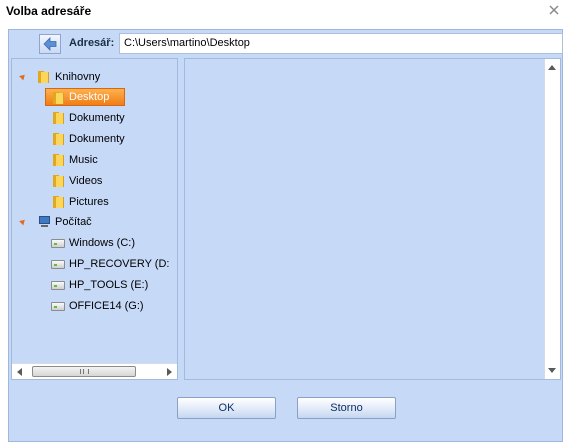 The width and height of the screenshot is (571, 448). I want to click on tree-node-dokumenty-2: Dokumenty, so click(105, 139).